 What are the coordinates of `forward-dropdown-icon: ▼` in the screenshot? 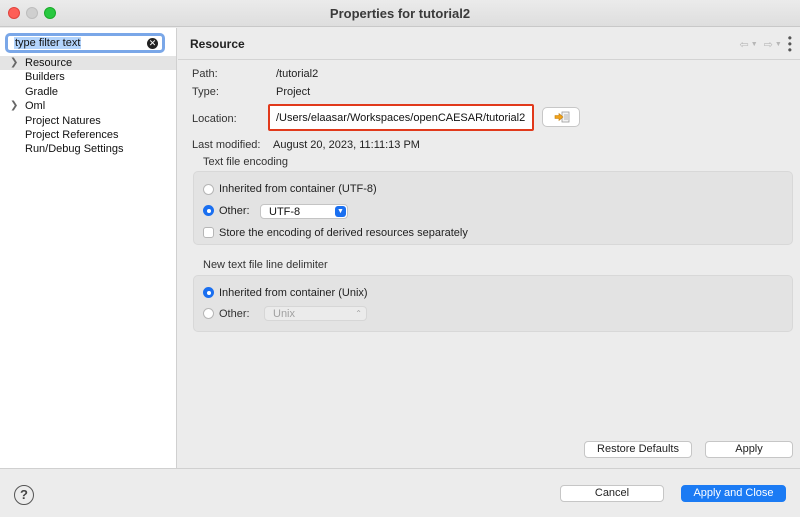 It's located at (778, 44).